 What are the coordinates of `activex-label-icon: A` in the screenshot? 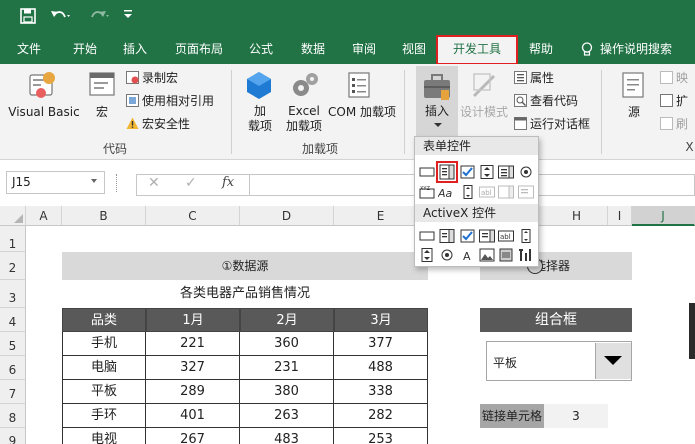 It's located at (468, 255).